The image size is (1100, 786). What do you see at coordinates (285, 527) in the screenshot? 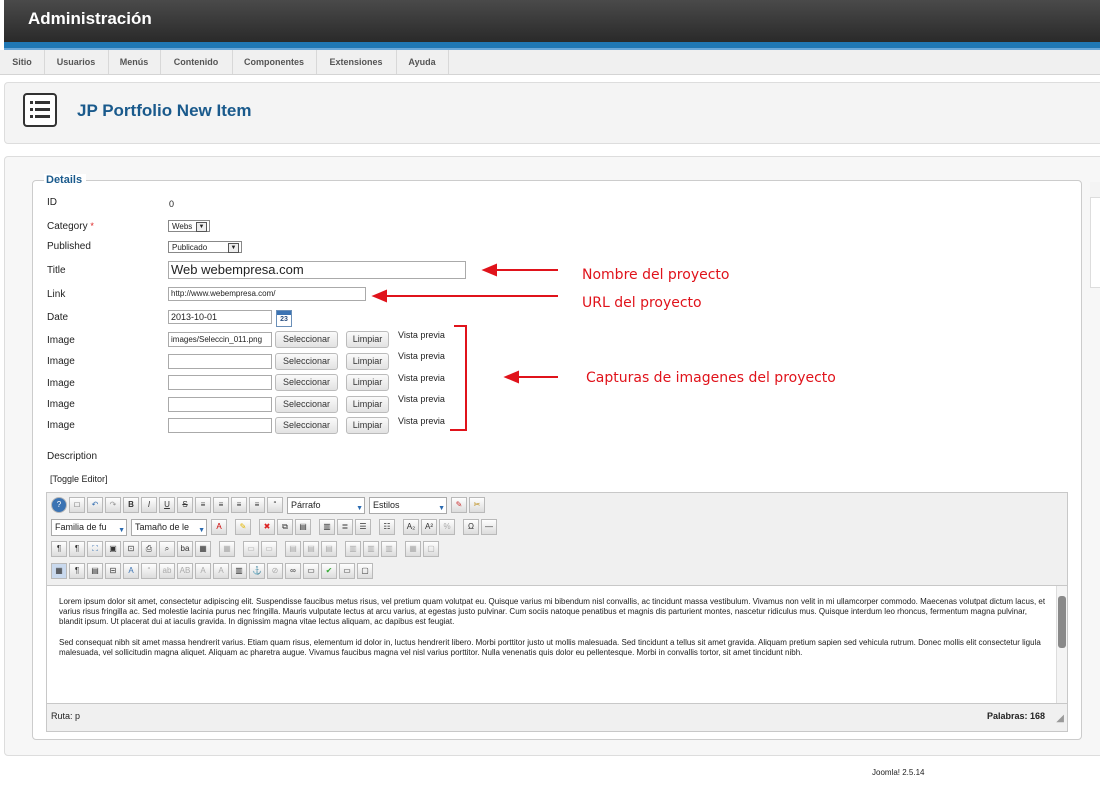
I see `copy-icon: ⧉` at bounding box center [285, 527].